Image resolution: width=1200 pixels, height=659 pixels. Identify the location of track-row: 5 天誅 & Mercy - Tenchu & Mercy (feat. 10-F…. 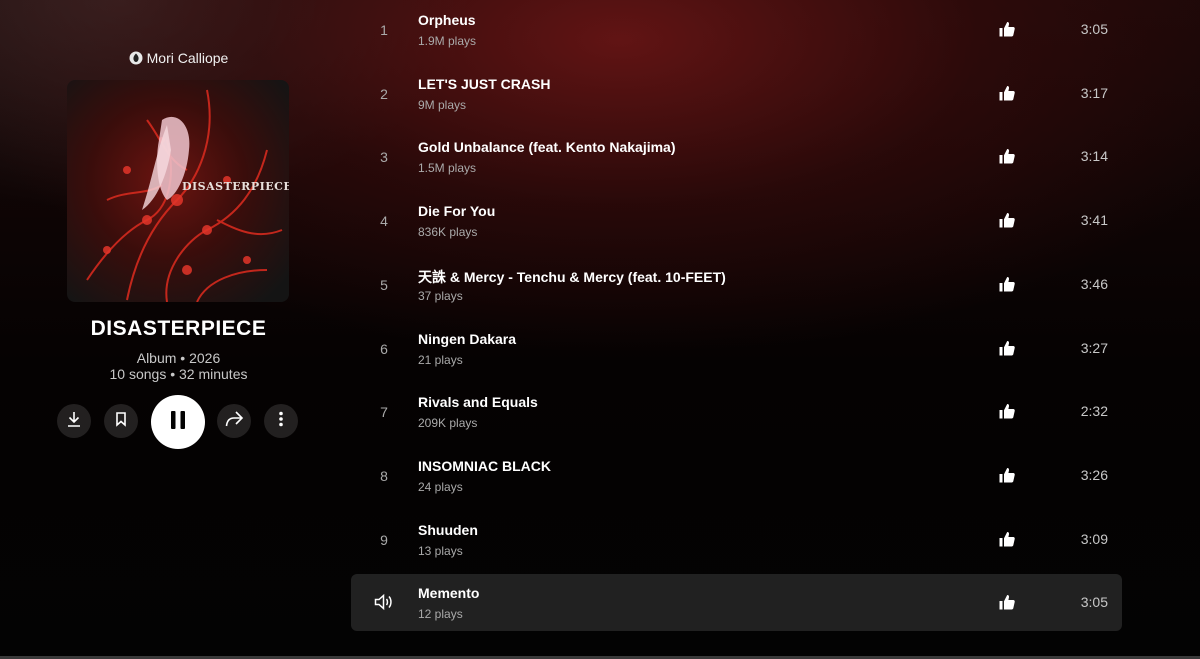
(736, 284).